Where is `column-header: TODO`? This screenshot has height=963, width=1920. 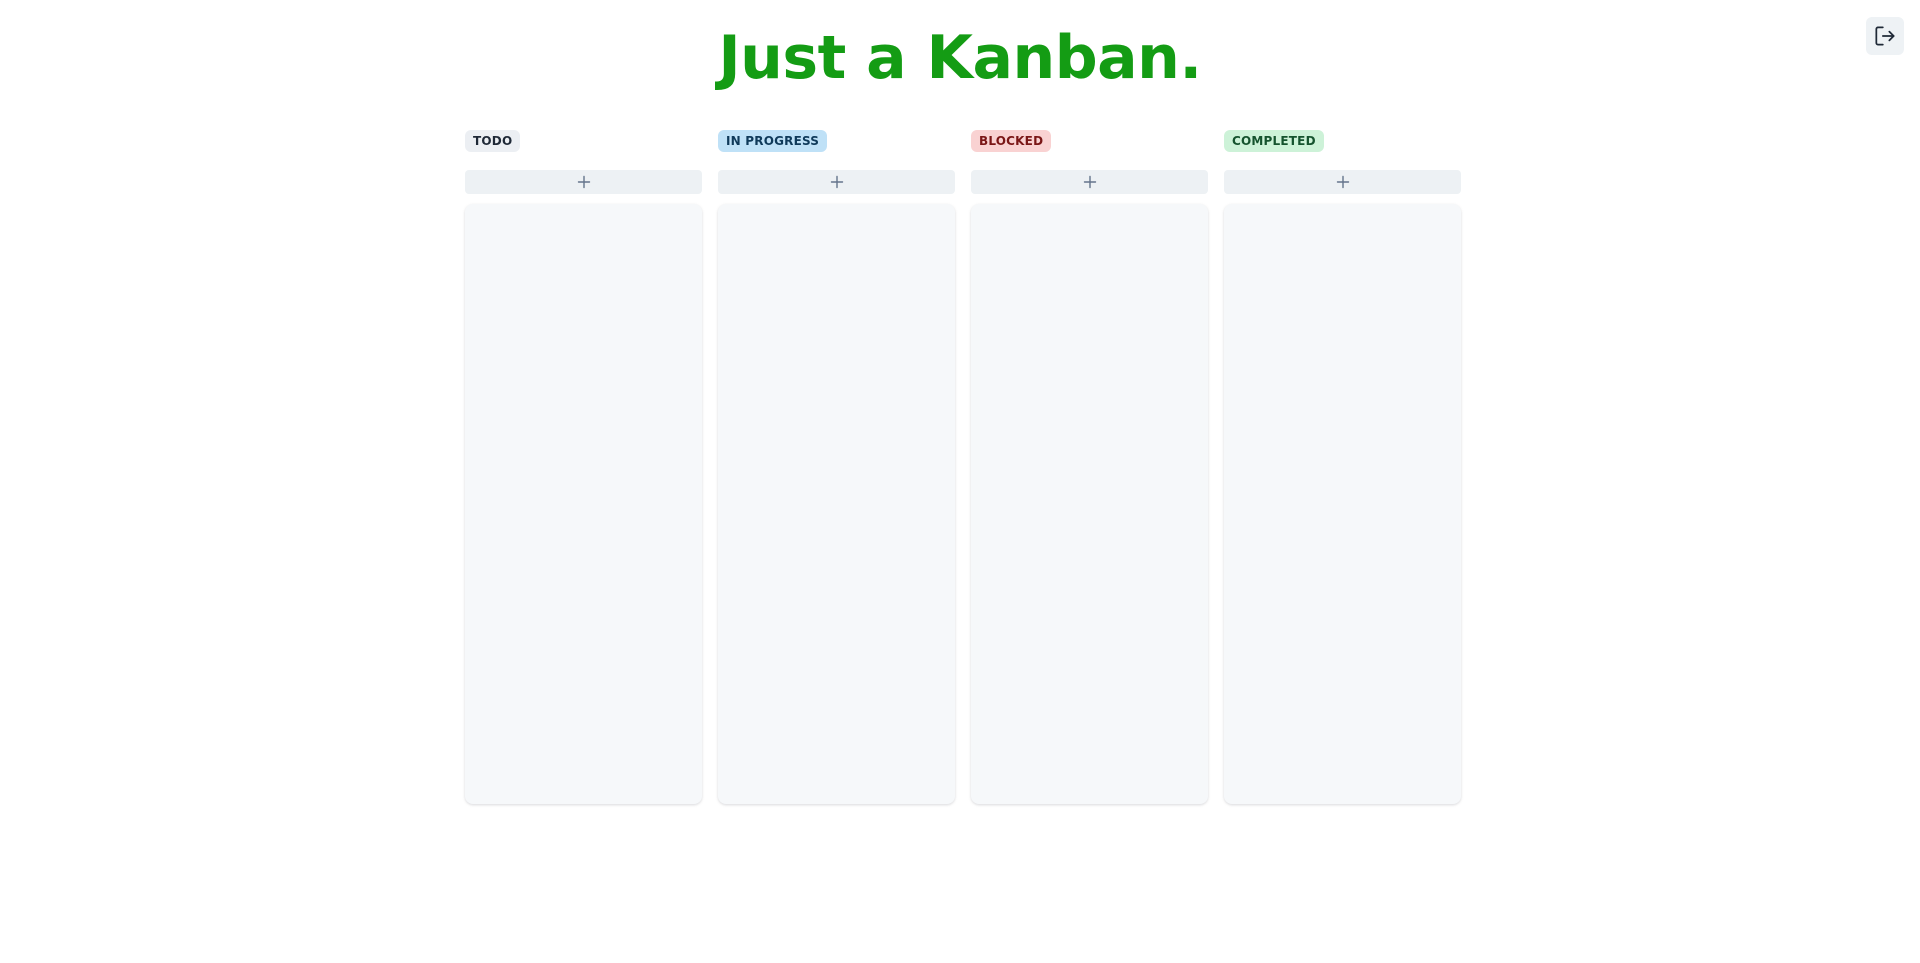
column-header: TODO is located at coordinates (583, 141).